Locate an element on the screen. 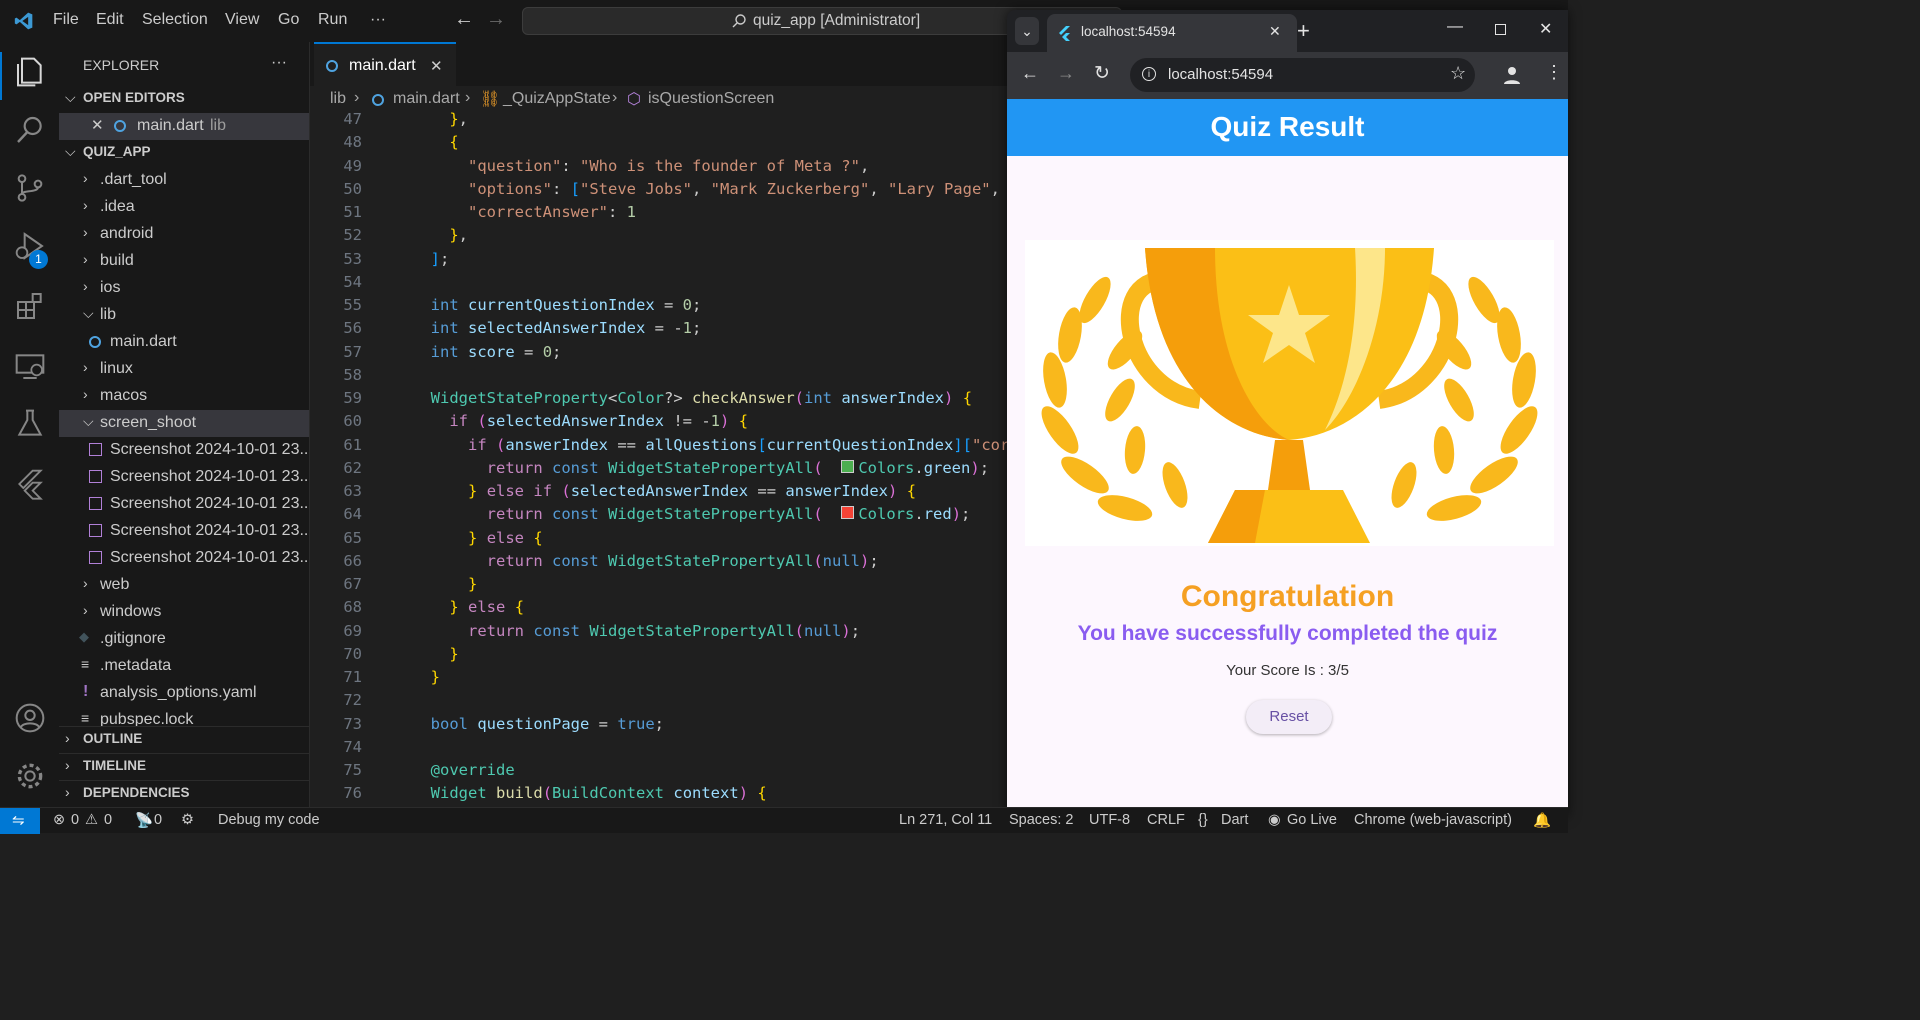  tree-folder-screen-shoot: ⌵ screen_shoot is located at coordinates (184, 423).